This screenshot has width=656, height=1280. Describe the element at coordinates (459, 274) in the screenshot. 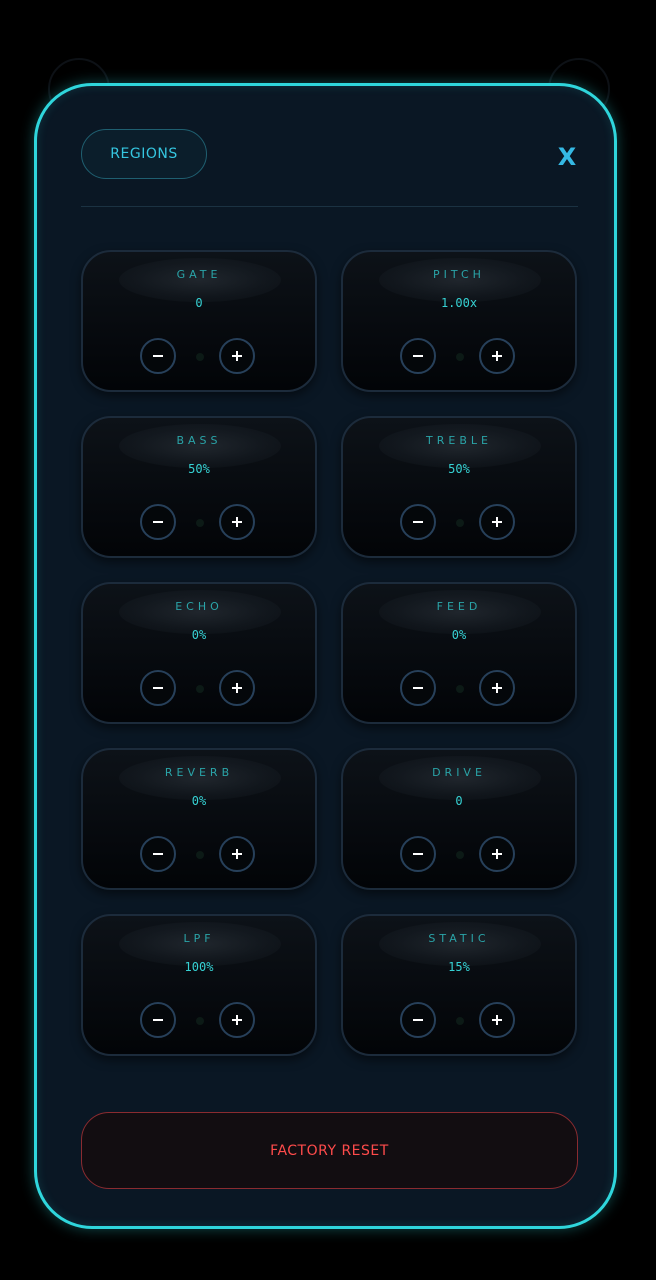

I see `control-label: PITCH` at that location.